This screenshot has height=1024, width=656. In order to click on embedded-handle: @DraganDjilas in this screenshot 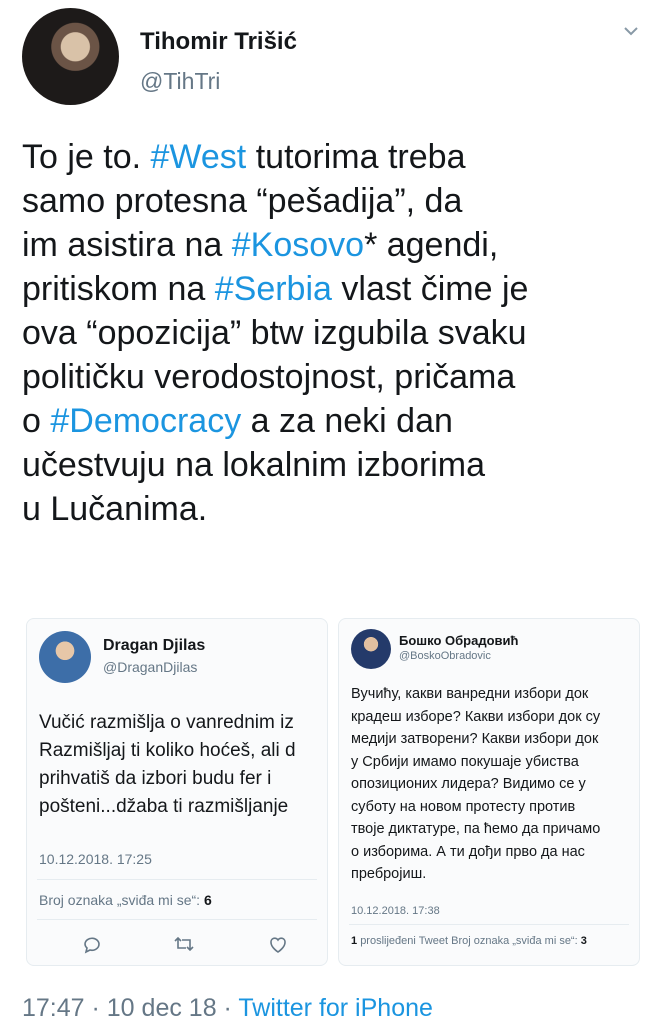, I will do `click(150, 667)`.